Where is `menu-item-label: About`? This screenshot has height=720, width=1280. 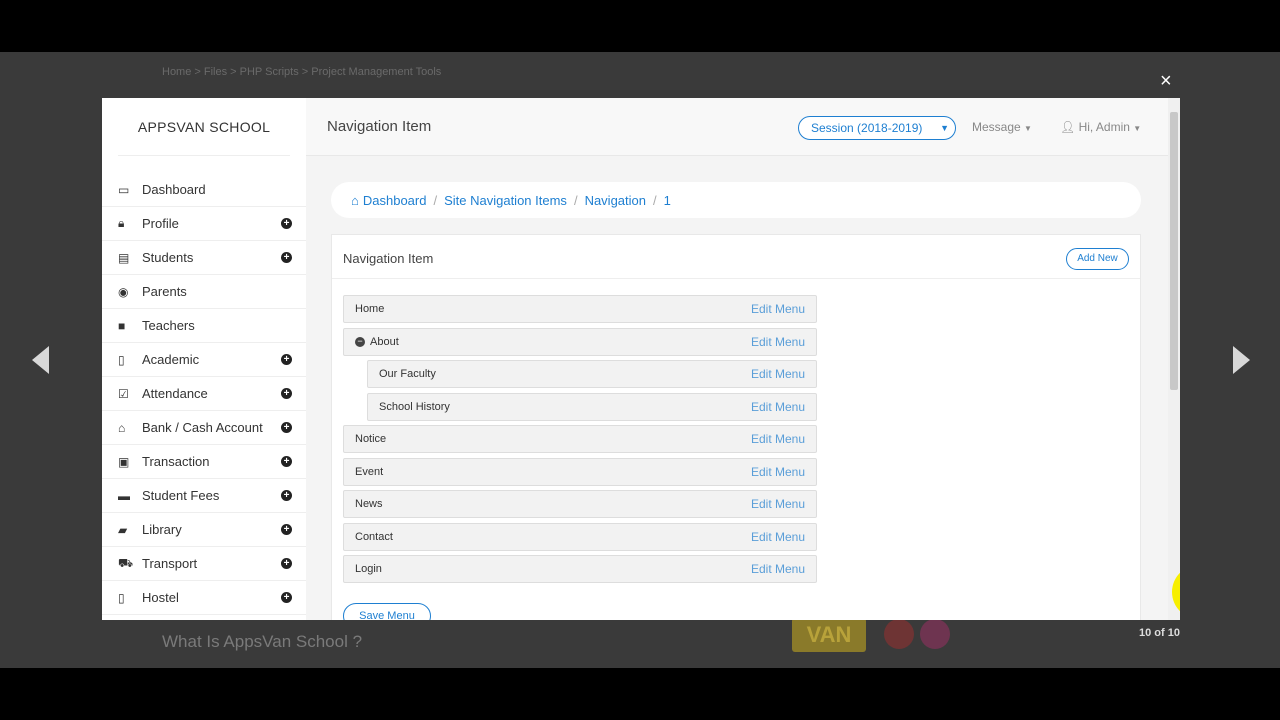 menu-item-label: About is located at coordinates (384, 341).